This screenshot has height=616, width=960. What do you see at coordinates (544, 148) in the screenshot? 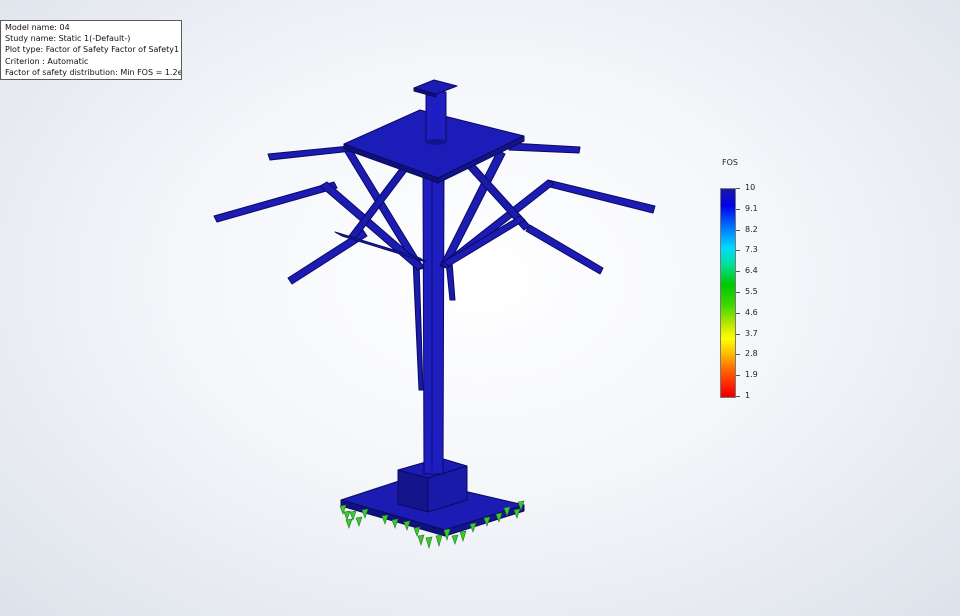
I see `arm-right-upper` at bounding box center [544, 148].